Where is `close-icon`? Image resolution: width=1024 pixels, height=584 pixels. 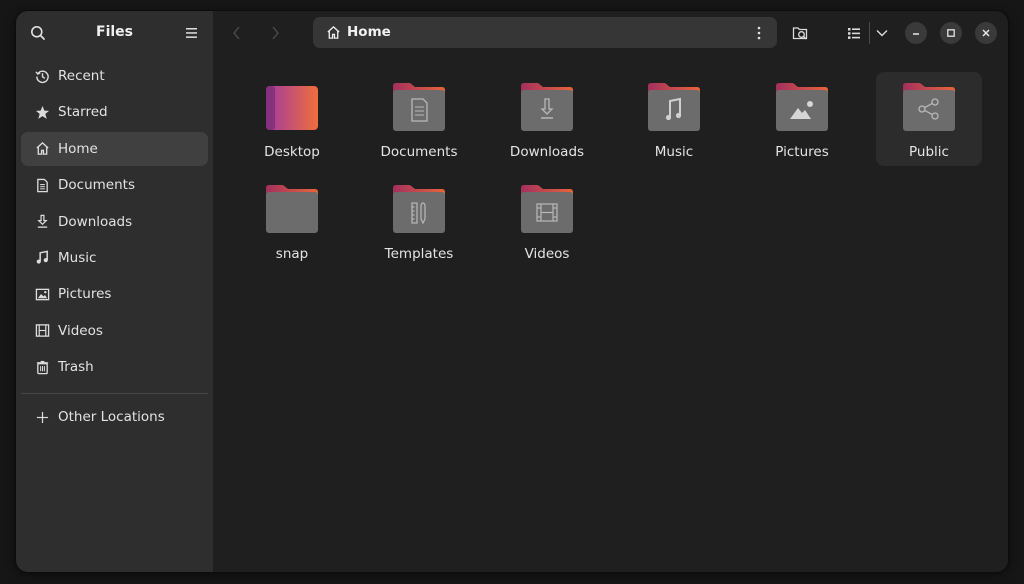
close-icon is located at coordinates (986, 33).